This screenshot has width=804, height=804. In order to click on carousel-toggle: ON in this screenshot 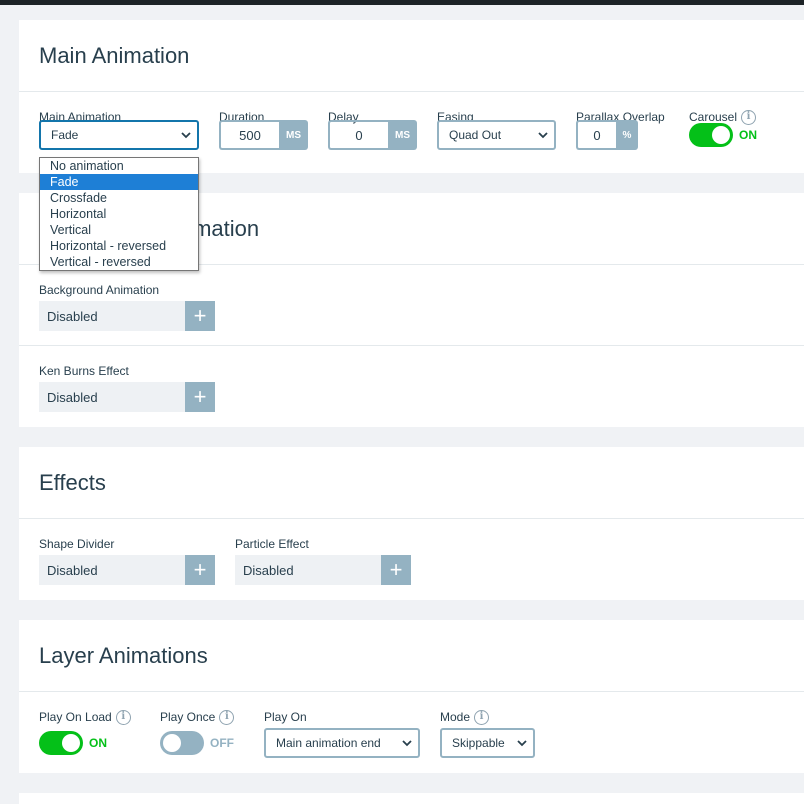, I will do `click(723, 135)`.